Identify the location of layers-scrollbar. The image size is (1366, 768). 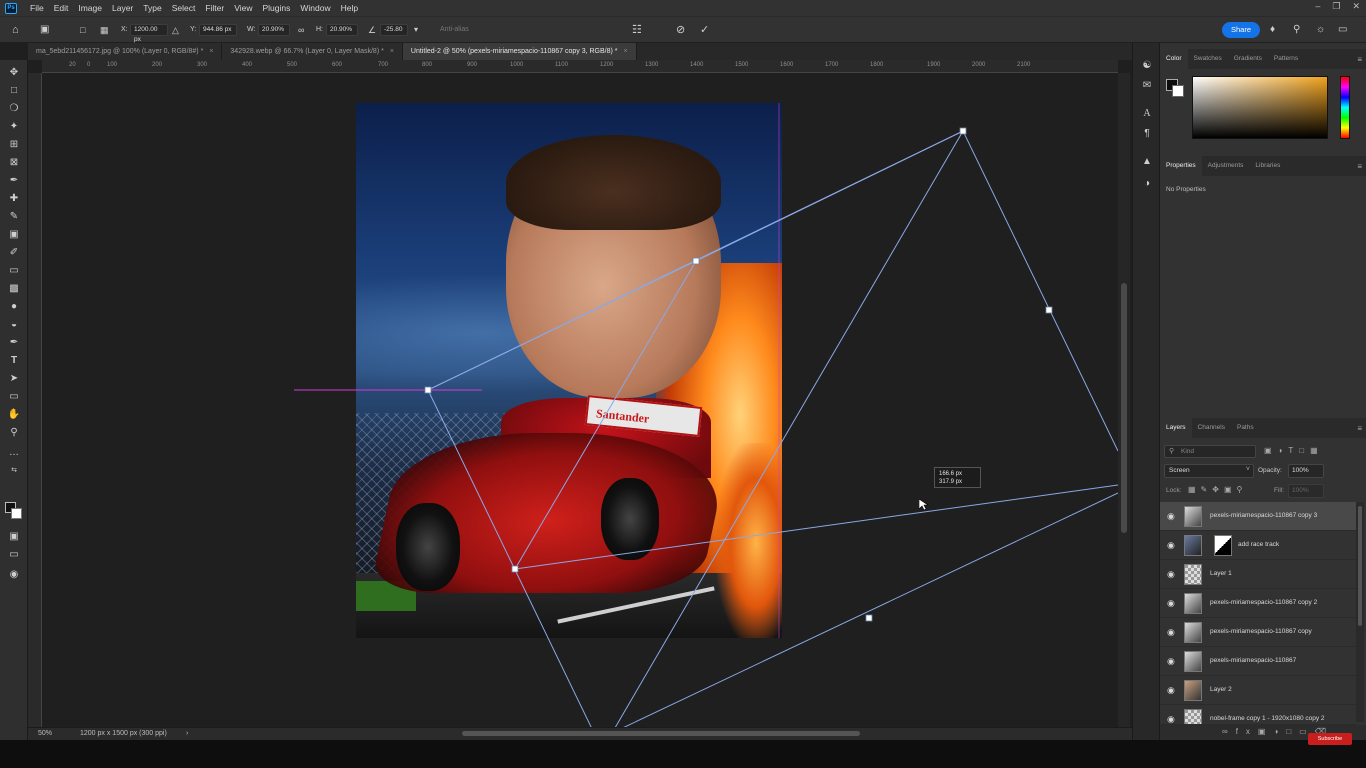
(1360, 612).